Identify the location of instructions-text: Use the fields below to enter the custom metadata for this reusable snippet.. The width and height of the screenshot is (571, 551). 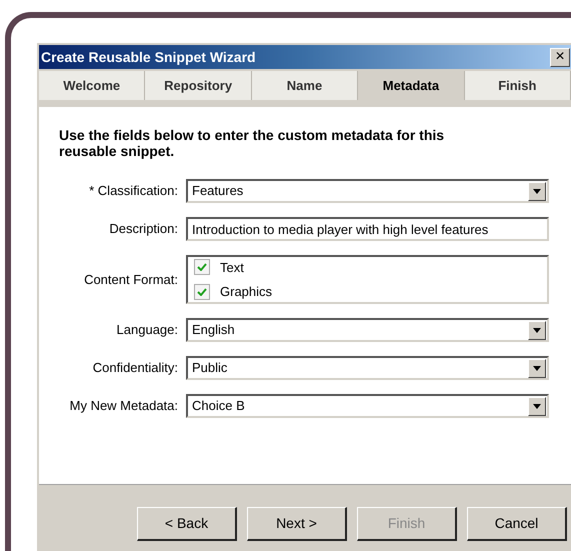
(252, 143).